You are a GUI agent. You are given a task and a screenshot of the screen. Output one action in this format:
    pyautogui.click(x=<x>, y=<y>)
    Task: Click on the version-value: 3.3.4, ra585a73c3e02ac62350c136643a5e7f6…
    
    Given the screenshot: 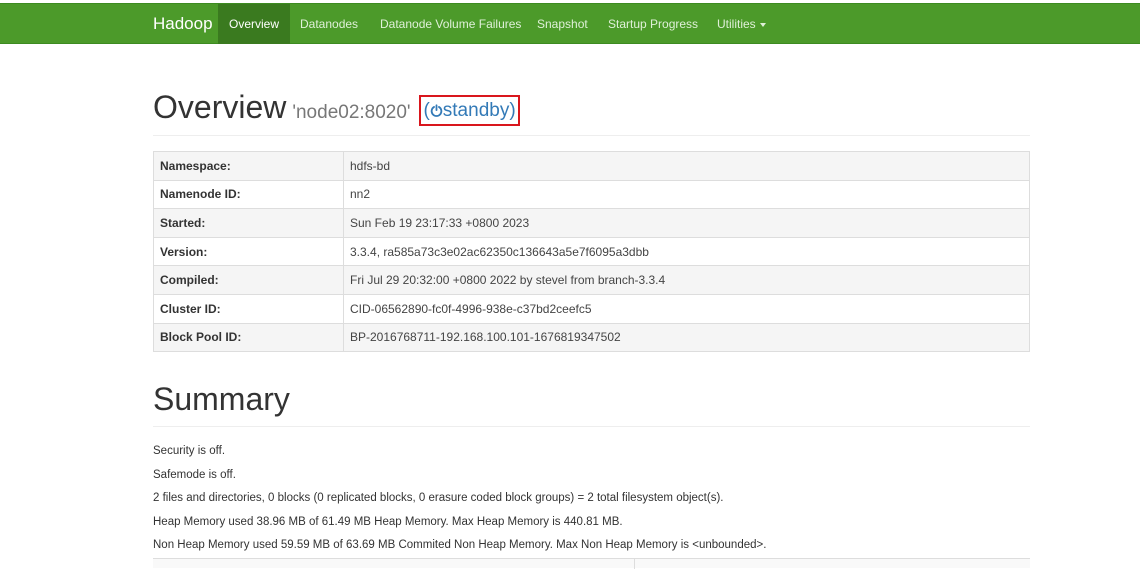 What is the action you would take?
    pyautogui.click(x=686, y=251)
    